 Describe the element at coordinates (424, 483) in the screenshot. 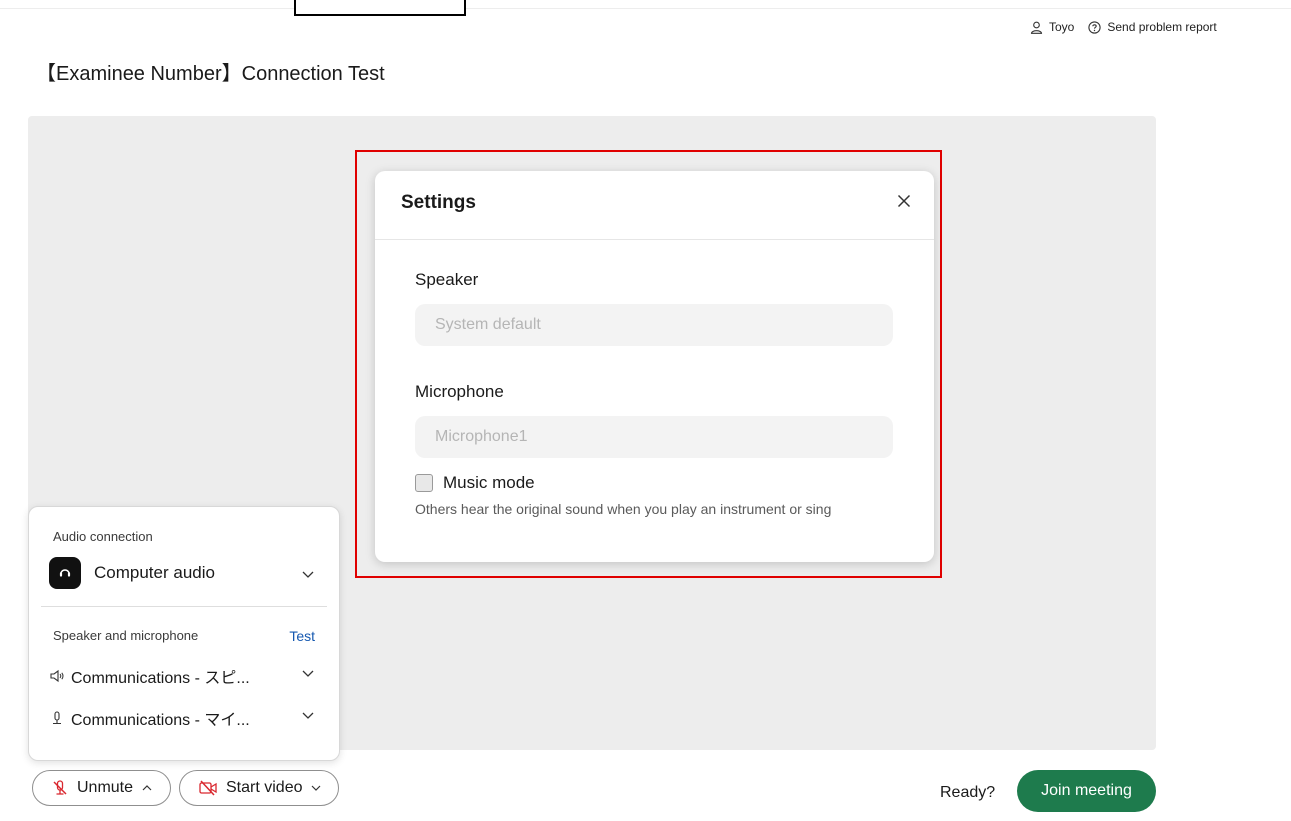

I see `music-mode-checkbox` at that location.